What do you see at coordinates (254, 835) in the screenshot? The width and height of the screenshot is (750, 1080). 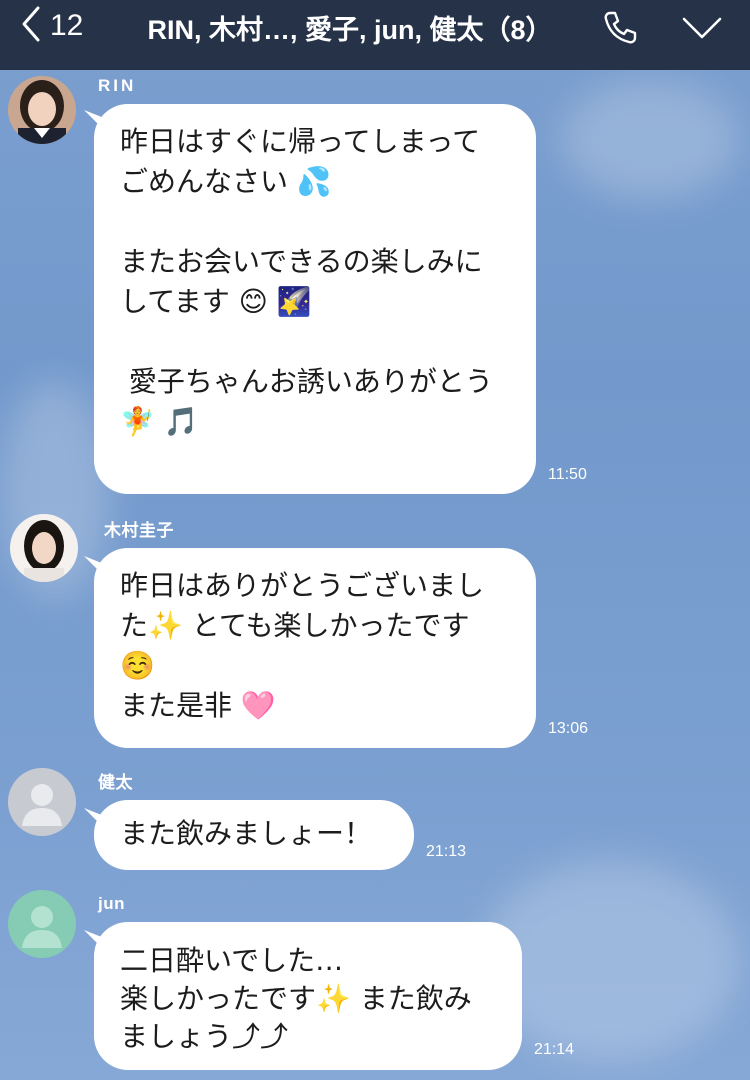 I see `message-bubble: また飲みましょー！` at bounding box center [254, 835].